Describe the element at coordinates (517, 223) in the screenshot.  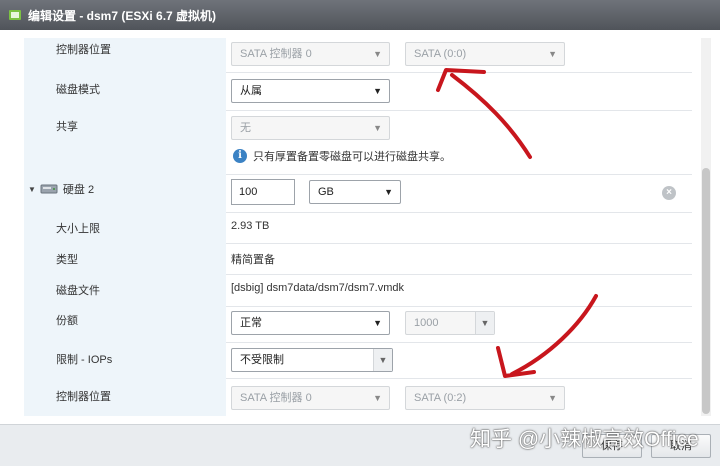
I see `annotation-arrows` at that location.